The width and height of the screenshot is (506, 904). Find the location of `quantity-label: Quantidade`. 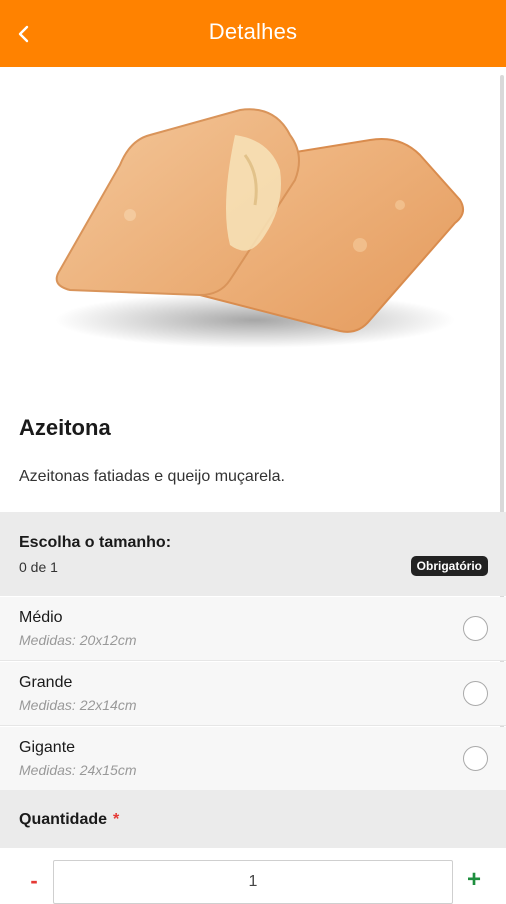

quantity-label: Quantidade is located at coordinates (63, 819).